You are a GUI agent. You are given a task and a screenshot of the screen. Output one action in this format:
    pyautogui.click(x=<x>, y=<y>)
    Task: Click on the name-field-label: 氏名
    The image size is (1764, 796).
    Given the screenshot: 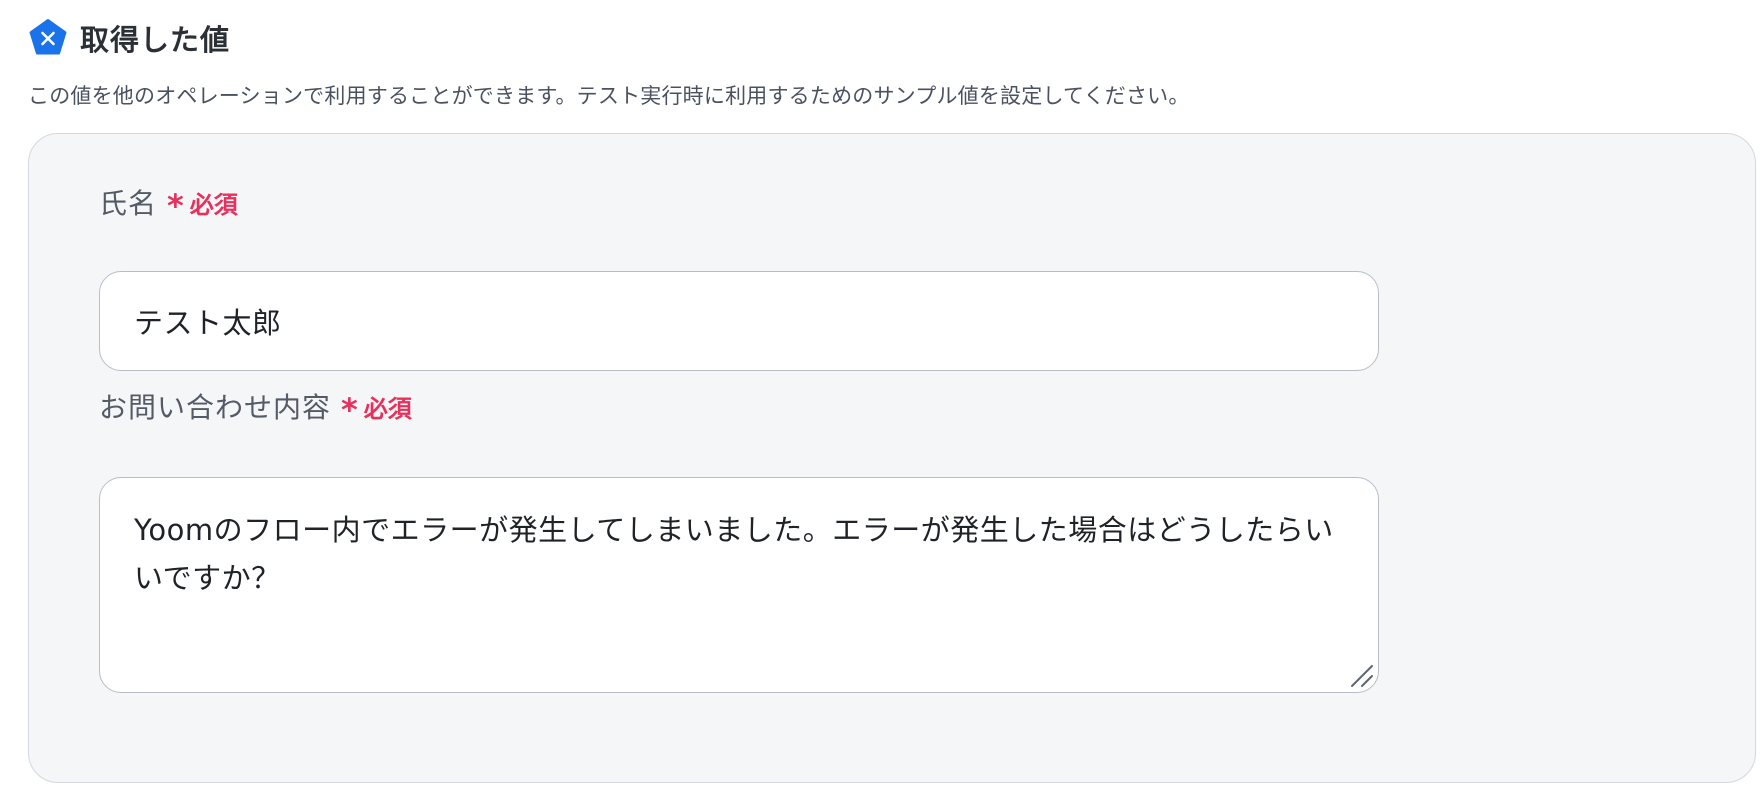 What is the action you would take?
    pyautogui.click(x=128, y=203)
    